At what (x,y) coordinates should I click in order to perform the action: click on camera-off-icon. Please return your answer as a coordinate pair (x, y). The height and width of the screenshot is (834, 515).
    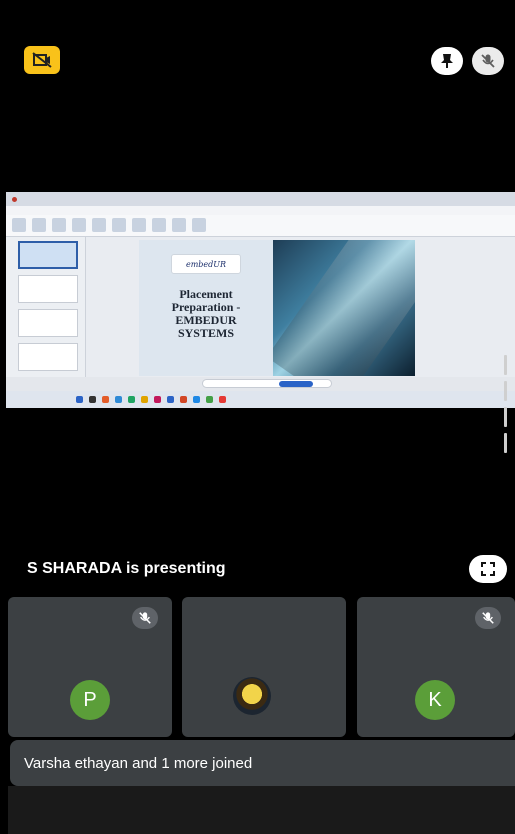
    Looking at the image, I should click on (42, 60).